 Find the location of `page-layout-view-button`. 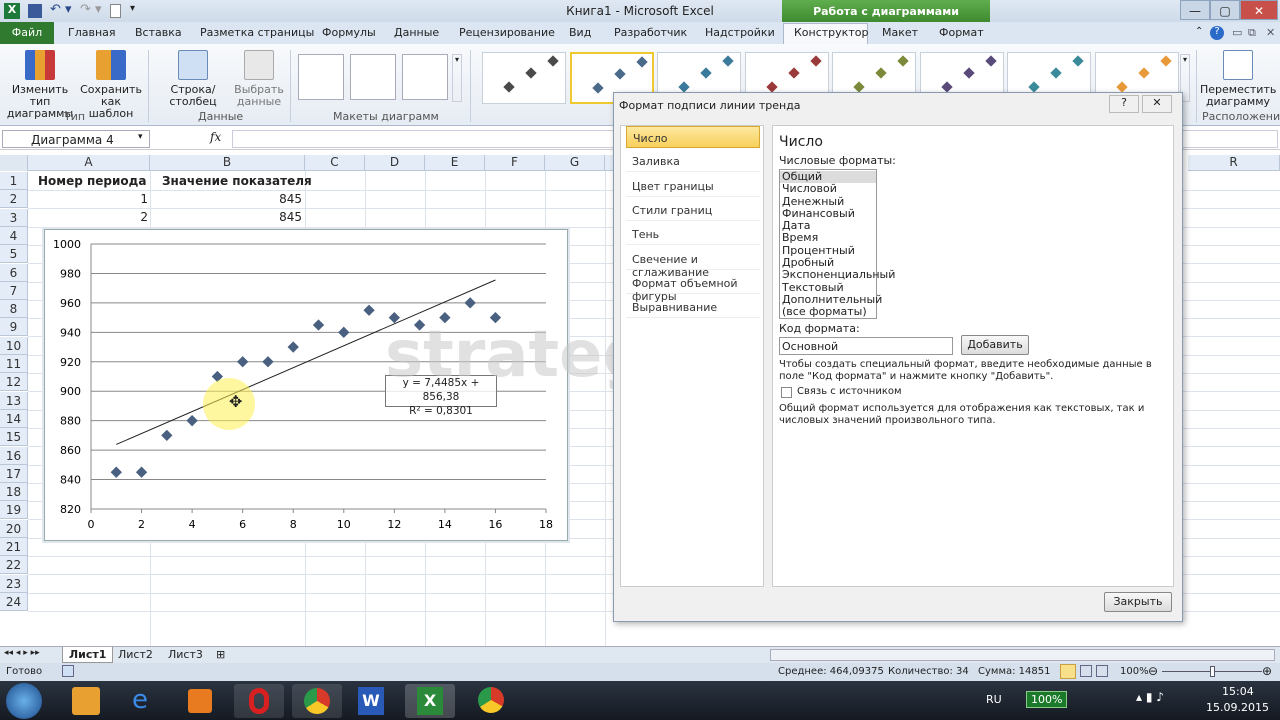

page-layout-view-button is located at coordinates (1086, 671).